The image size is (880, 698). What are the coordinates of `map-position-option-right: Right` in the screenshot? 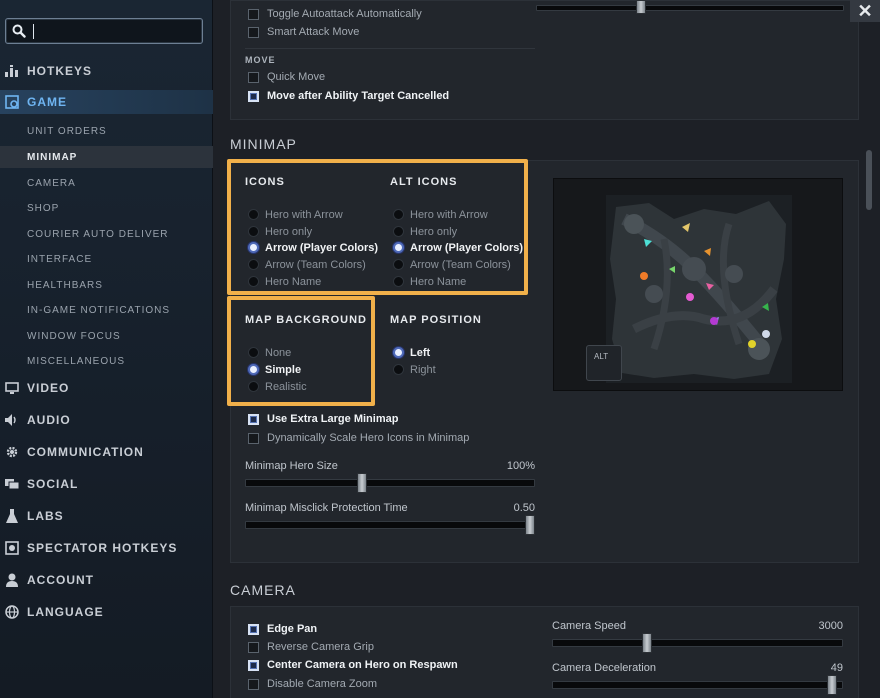 It's located at (414, 369).